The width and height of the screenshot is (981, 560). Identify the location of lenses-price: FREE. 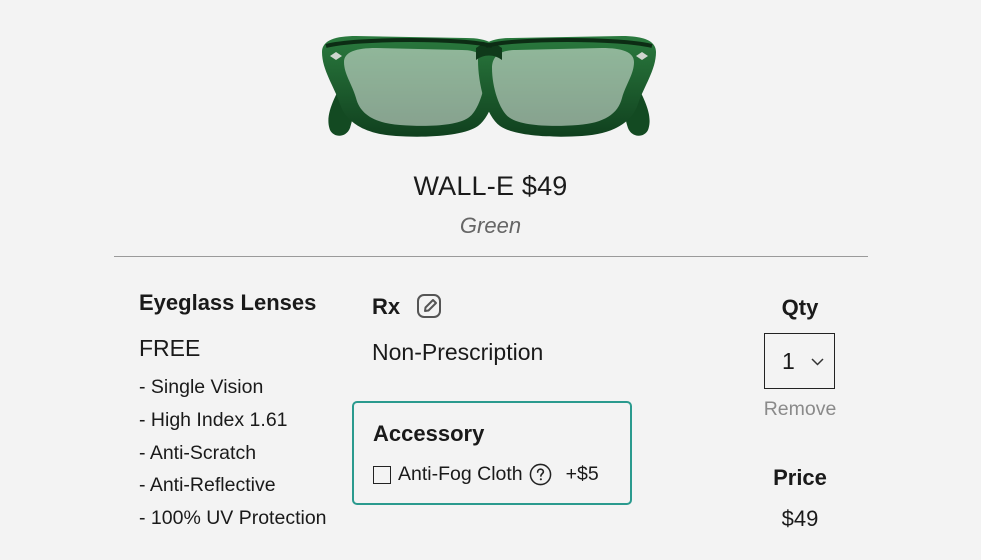
(170, 348).